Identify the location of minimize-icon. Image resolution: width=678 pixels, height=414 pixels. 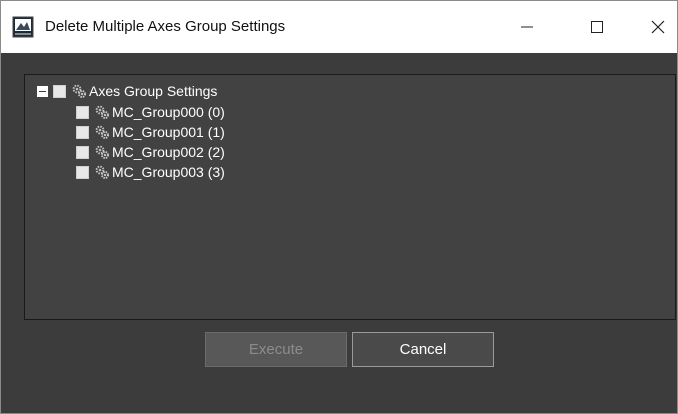
(527, 27).